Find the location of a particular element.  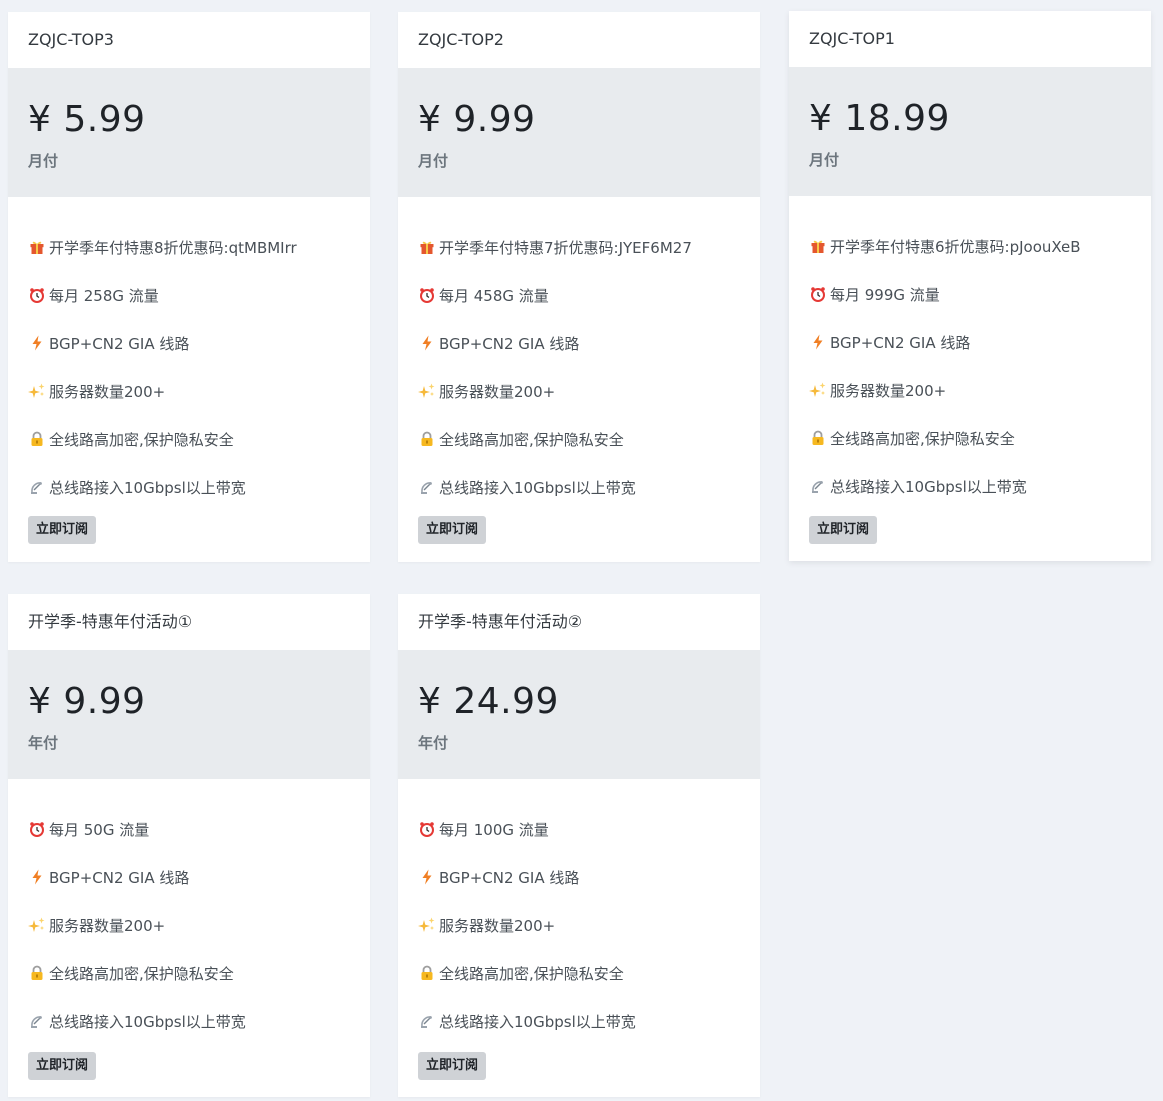

feature-item: 每月 258G 流量 is located at coordinates (199, 295).